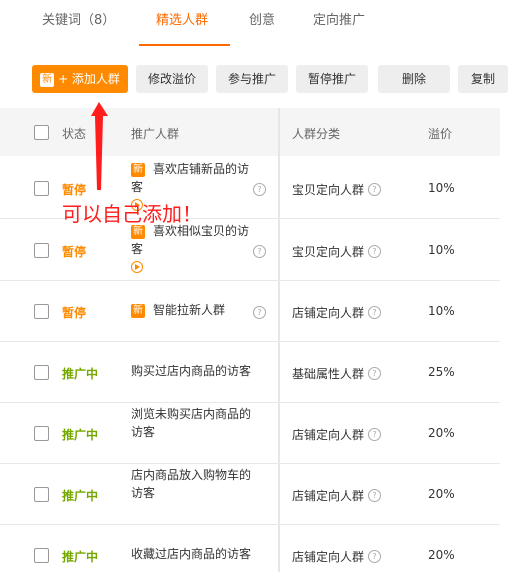 The width and height of the screenshot is (521, 585). What do you see at coordinates (99, 146) in the screenshot?
I see `annotation-arrow-icon` at bounding box center [99, 146].